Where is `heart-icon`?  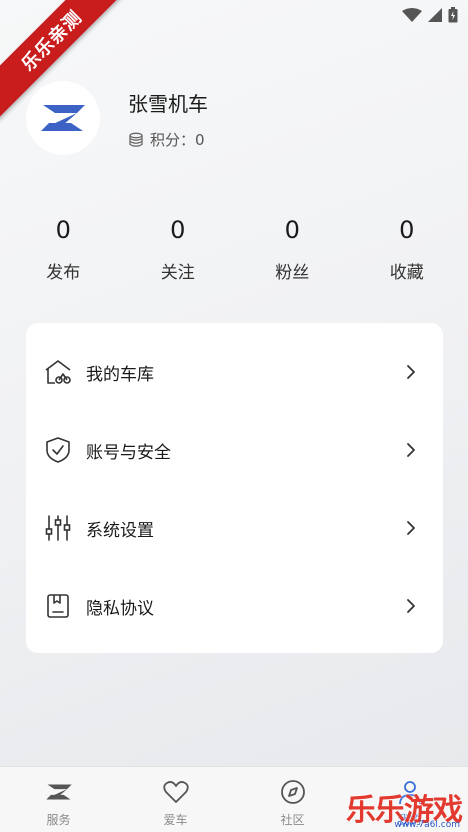 heart-icon is located at coordinates (175, 792).